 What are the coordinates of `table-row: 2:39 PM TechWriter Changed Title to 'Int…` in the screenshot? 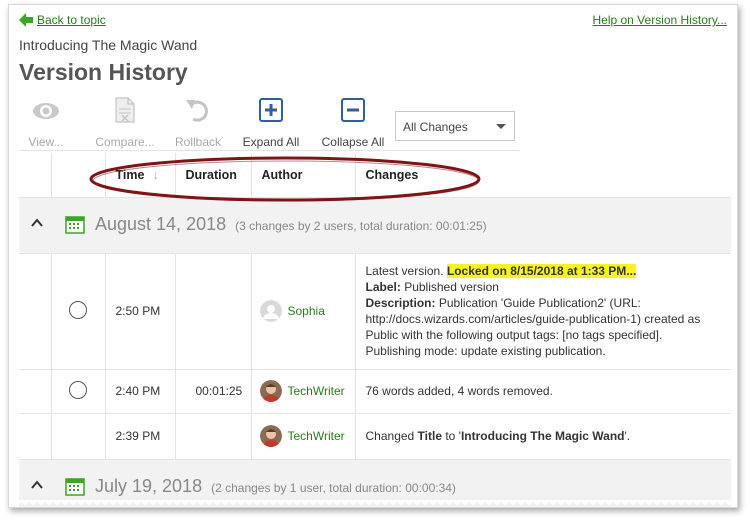 It's located at (375, 436).